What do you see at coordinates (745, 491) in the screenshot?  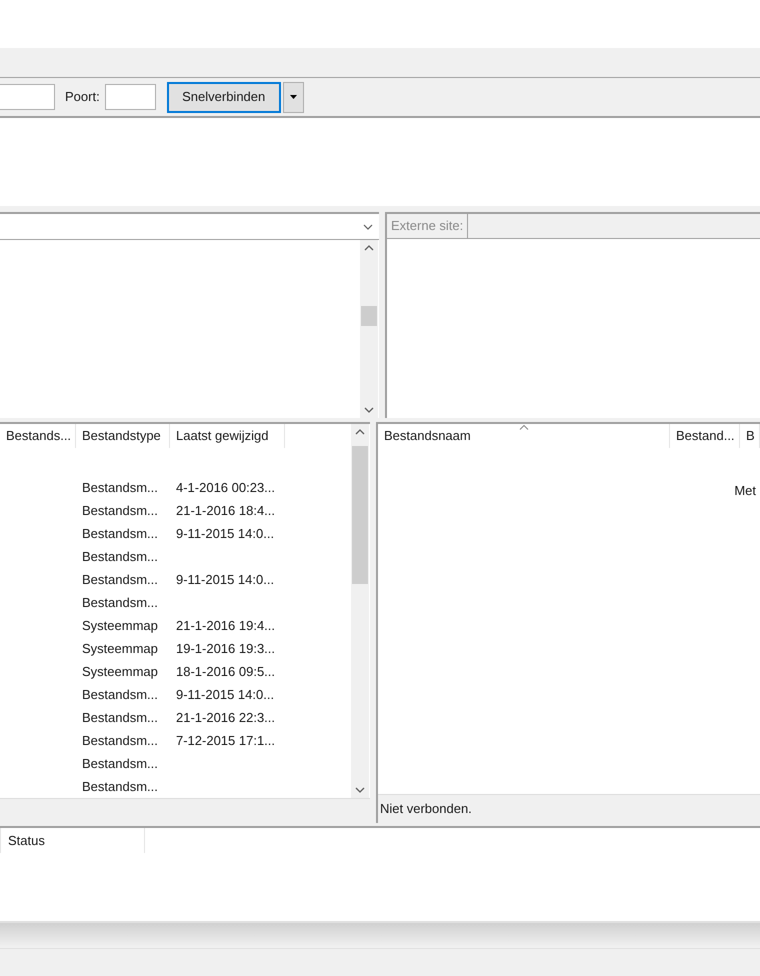 I see `remote-list-message: Met` at bounding box center [745, 491].